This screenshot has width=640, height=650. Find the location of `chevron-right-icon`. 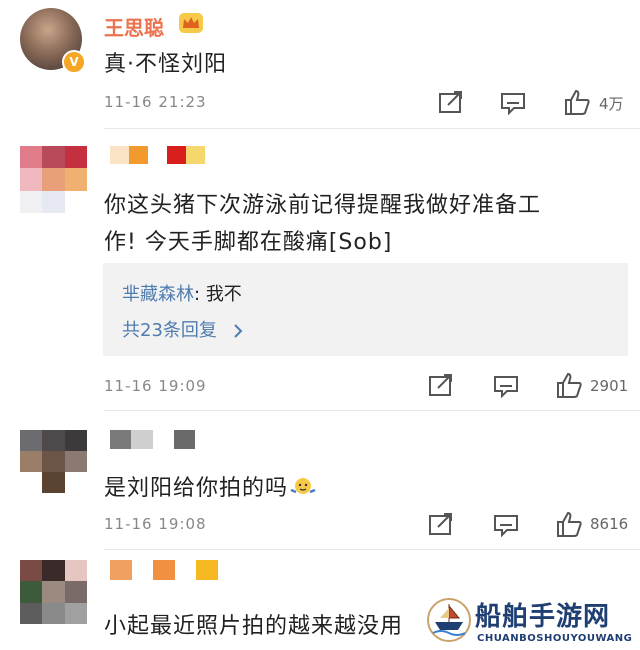

chevron-right-icon is located at coordinates (238, 331).